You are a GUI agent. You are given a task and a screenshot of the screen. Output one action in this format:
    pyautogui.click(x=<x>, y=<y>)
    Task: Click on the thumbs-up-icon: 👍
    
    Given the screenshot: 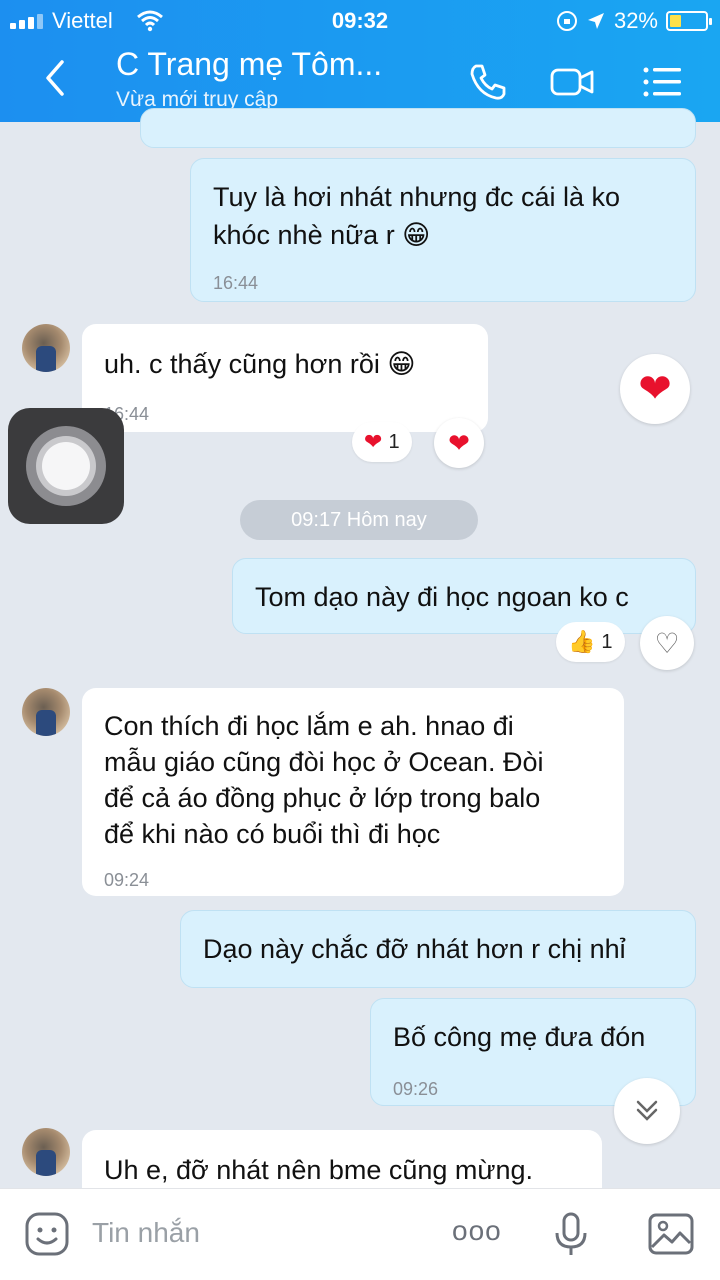 What is the action you would take?
    pyautogui.click(x=582, y=641)
    